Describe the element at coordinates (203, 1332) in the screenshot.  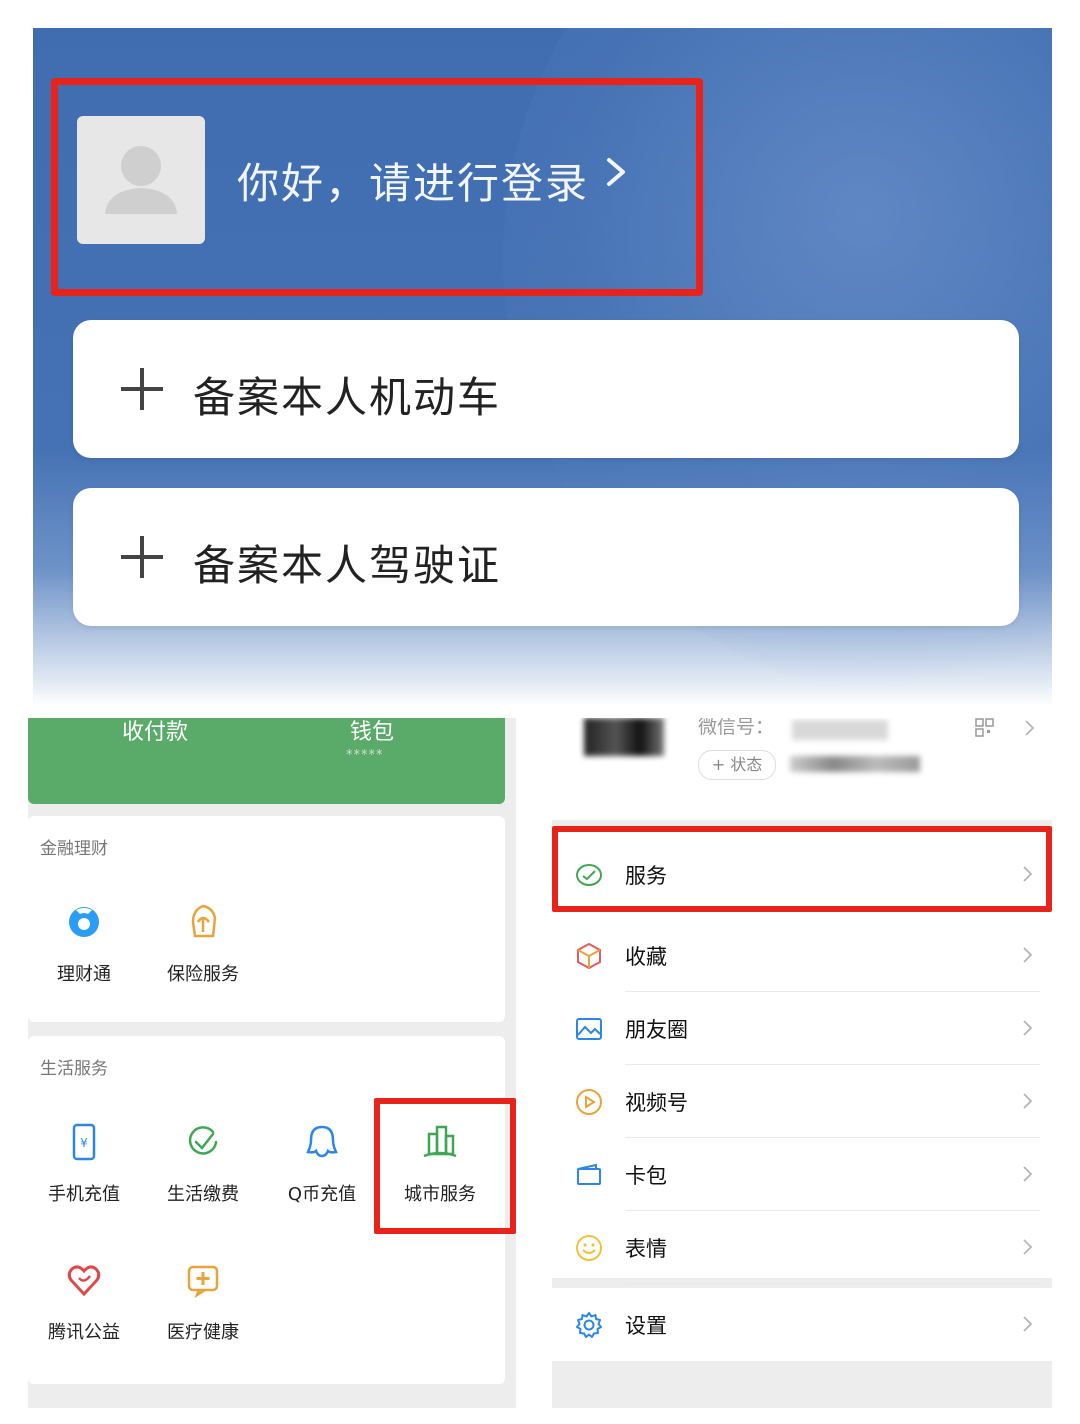
I see `item-label: 医疗健康` at that location.